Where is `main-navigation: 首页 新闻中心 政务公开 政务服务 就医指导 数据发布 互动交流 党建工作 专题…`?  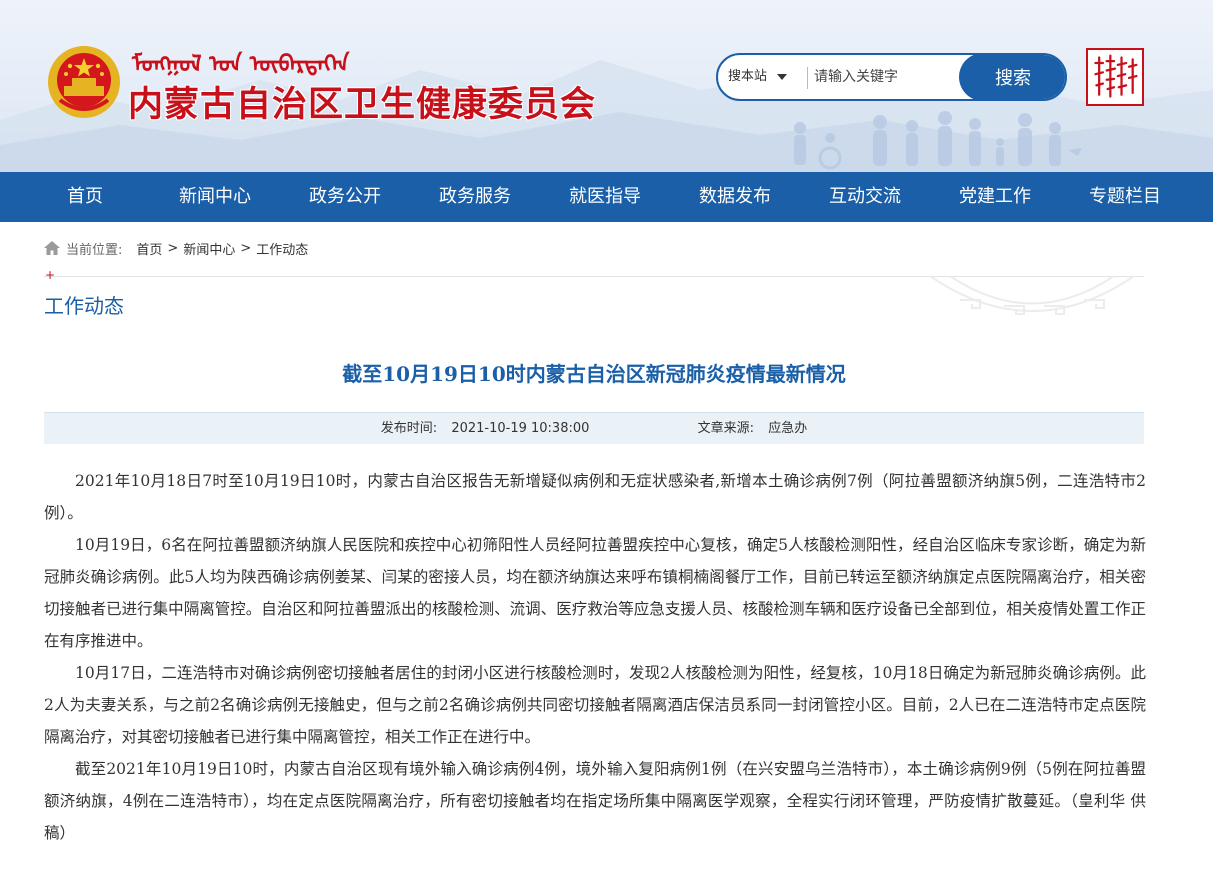 main-navigation: 首页 新闻中心 政务公开 政务服务 就医指导 数据发布 互动交流 党建工作 专题… is located at coordinates (606, 197).